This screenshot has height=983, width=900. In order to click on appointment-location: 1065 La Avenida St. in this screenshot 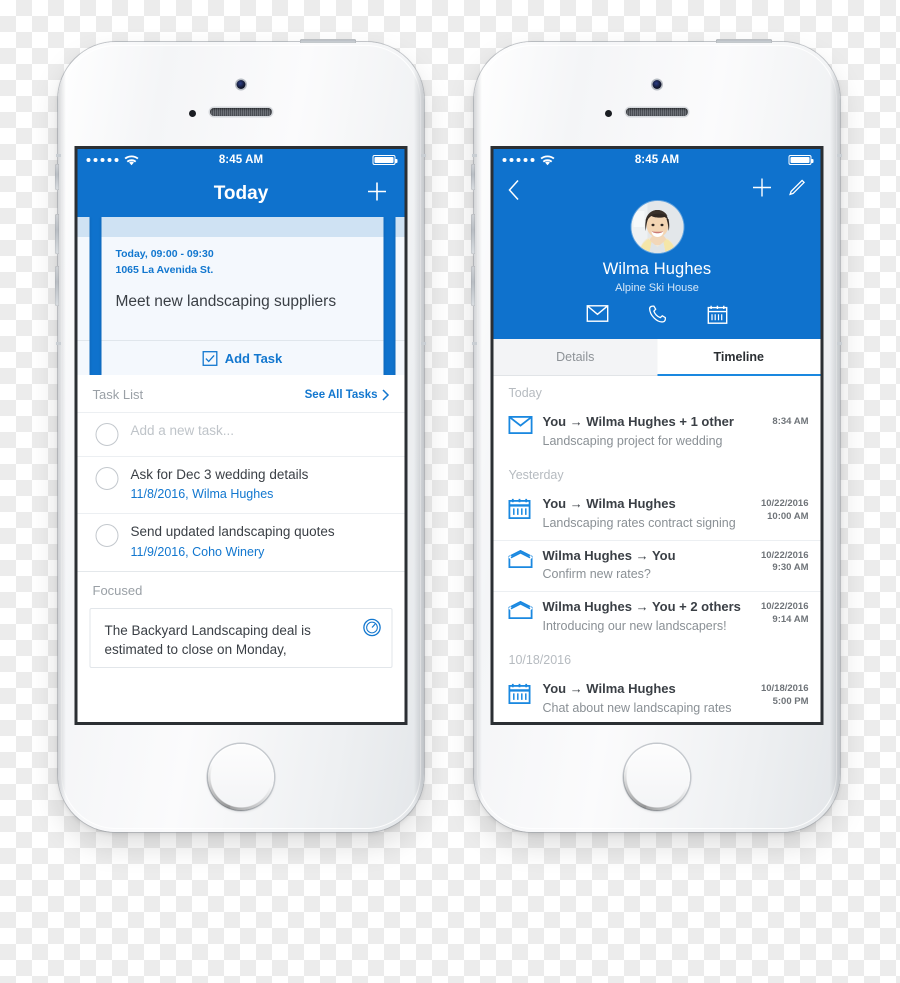, I will do `click(164, 269)`.